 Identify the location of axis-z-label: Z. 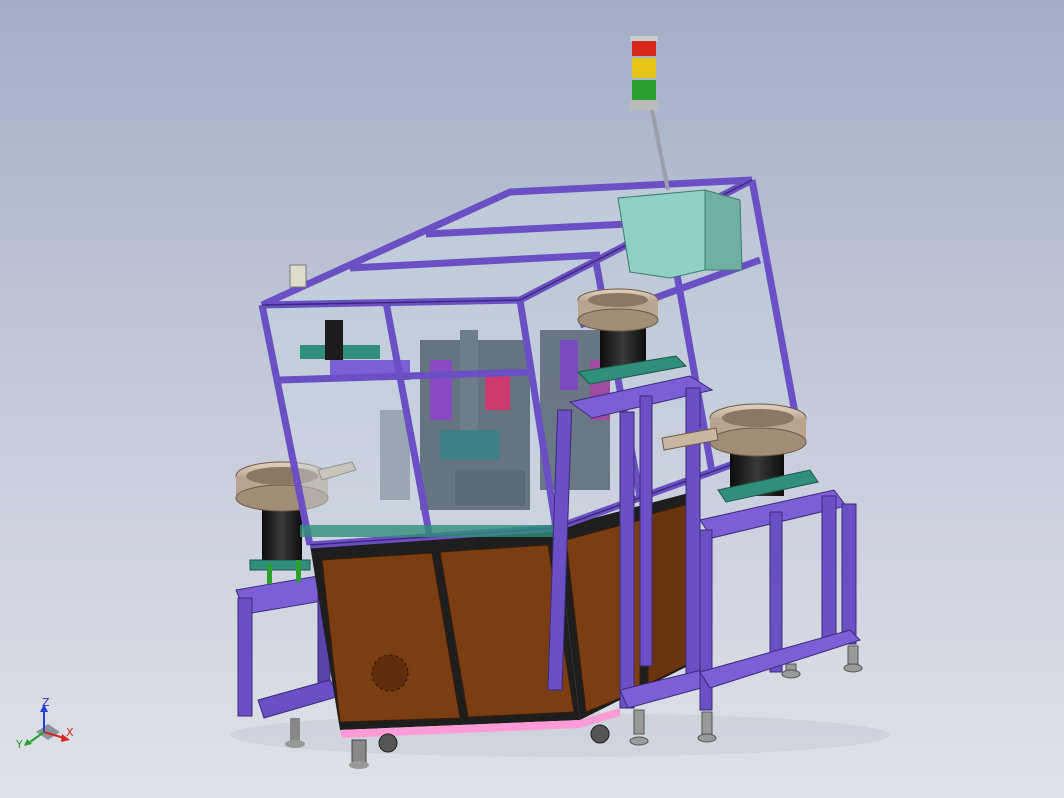
(46, 703).